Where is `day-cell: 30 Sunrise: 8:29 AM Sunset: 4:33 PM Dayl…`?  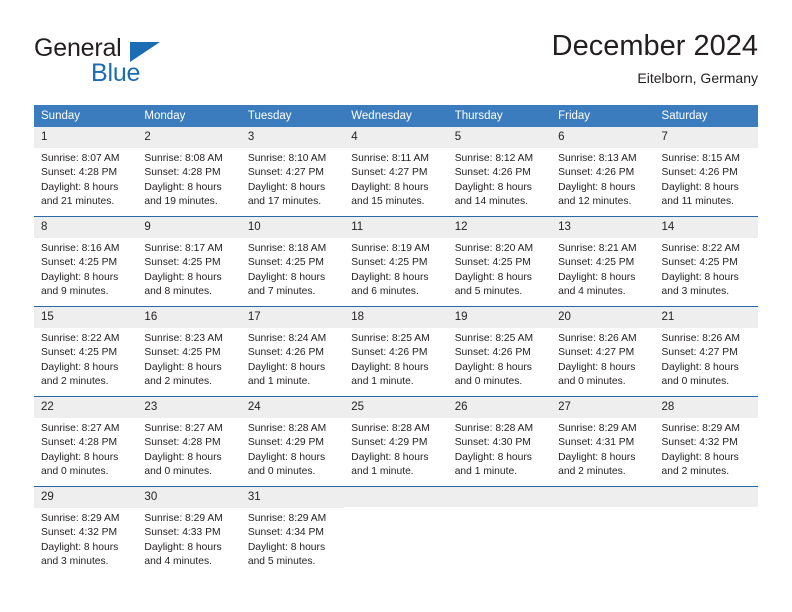
day-cell: 30 Sunrise: 8:29 AM Sunset: 4:33 PM Dayl… is located at coordinates (189, 531).